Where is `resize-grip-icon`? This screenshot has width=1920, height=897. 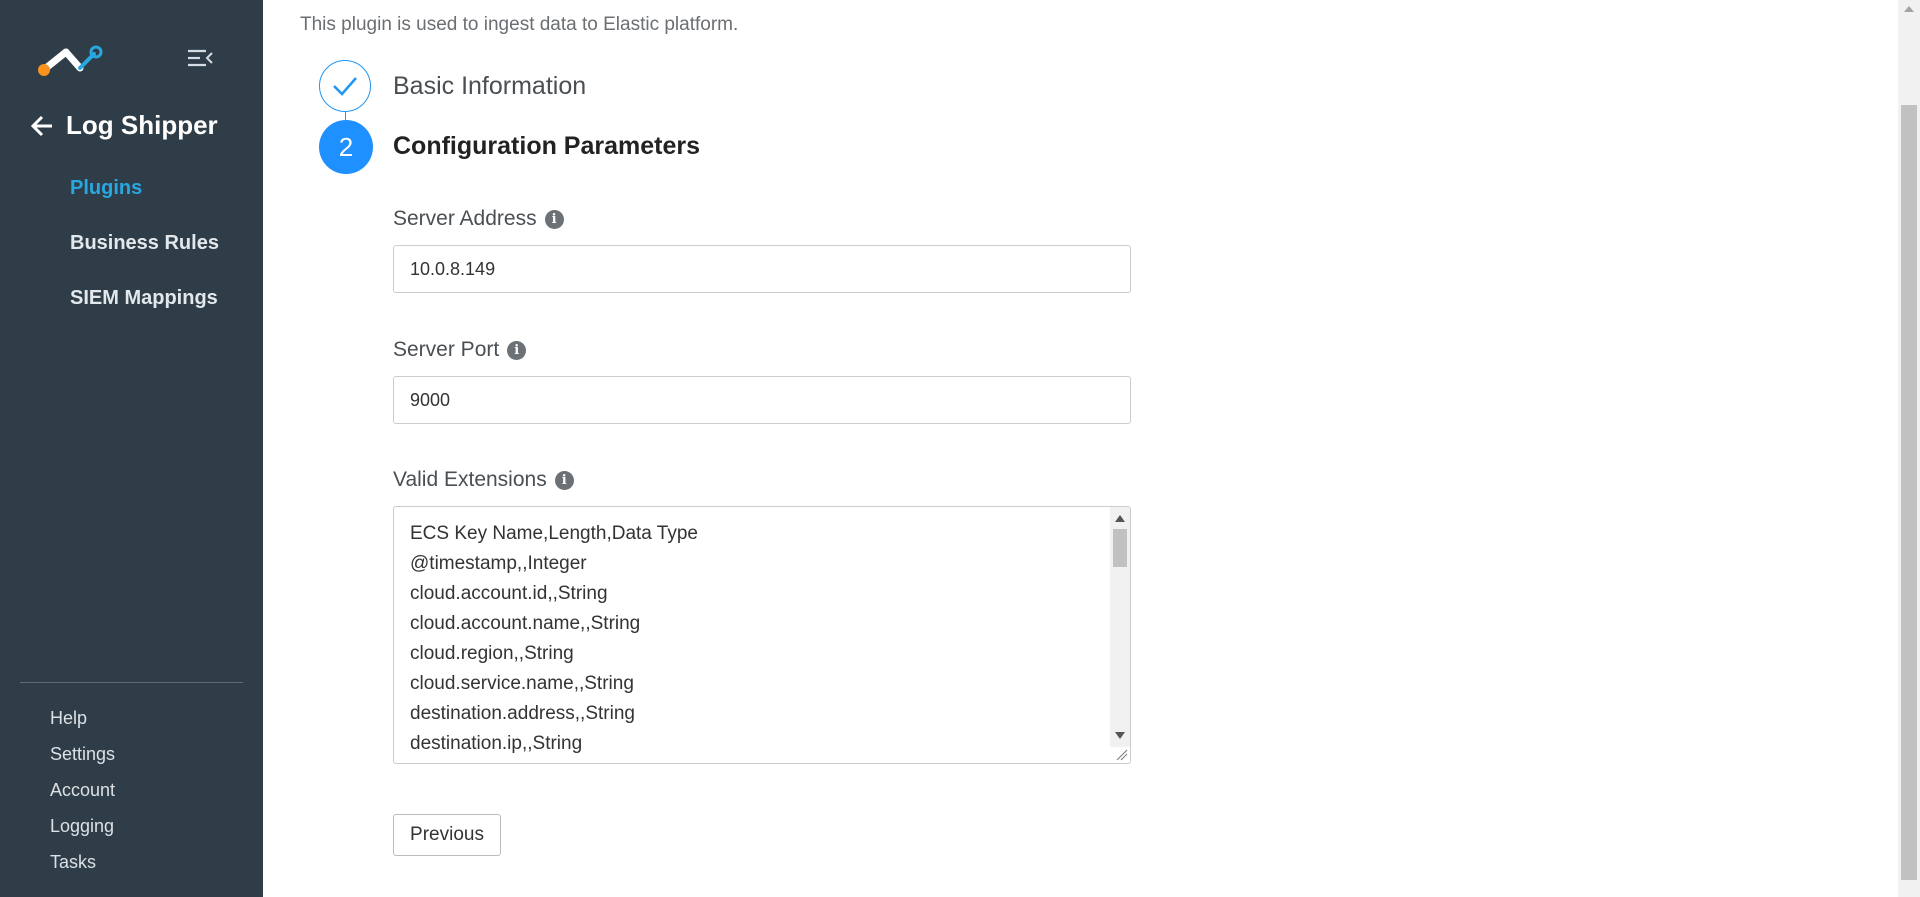 resize-grip-icon is located at coordinates (1121, 754).